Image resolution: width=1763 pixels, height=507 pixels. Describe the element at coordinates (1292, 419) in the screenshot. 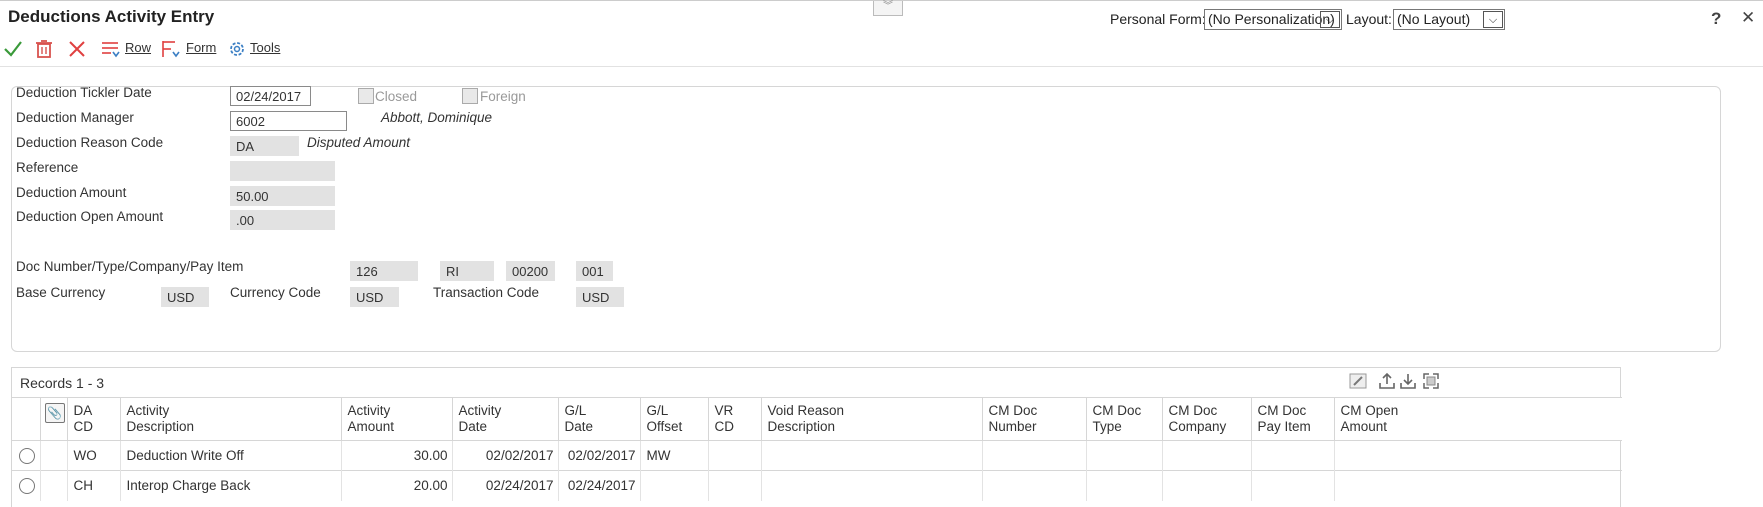

I see `cm-doc-pay-item-header: CM Doc Pay Item` at that location.